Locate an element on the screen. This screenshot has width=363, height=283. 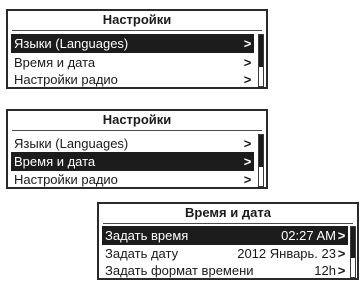
menu-item-time-date: Время и дата > is located at coordinates (132, 161).